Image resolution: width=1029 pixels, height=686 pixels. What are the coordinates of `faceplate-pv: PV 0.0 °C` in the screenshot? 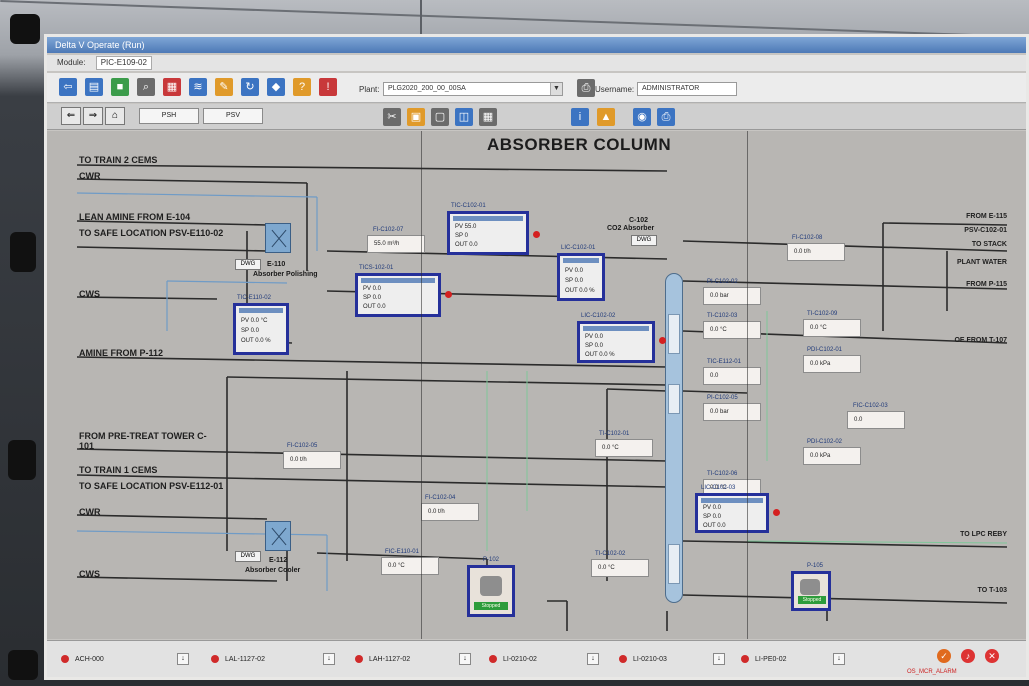 It's located at (254, 321).